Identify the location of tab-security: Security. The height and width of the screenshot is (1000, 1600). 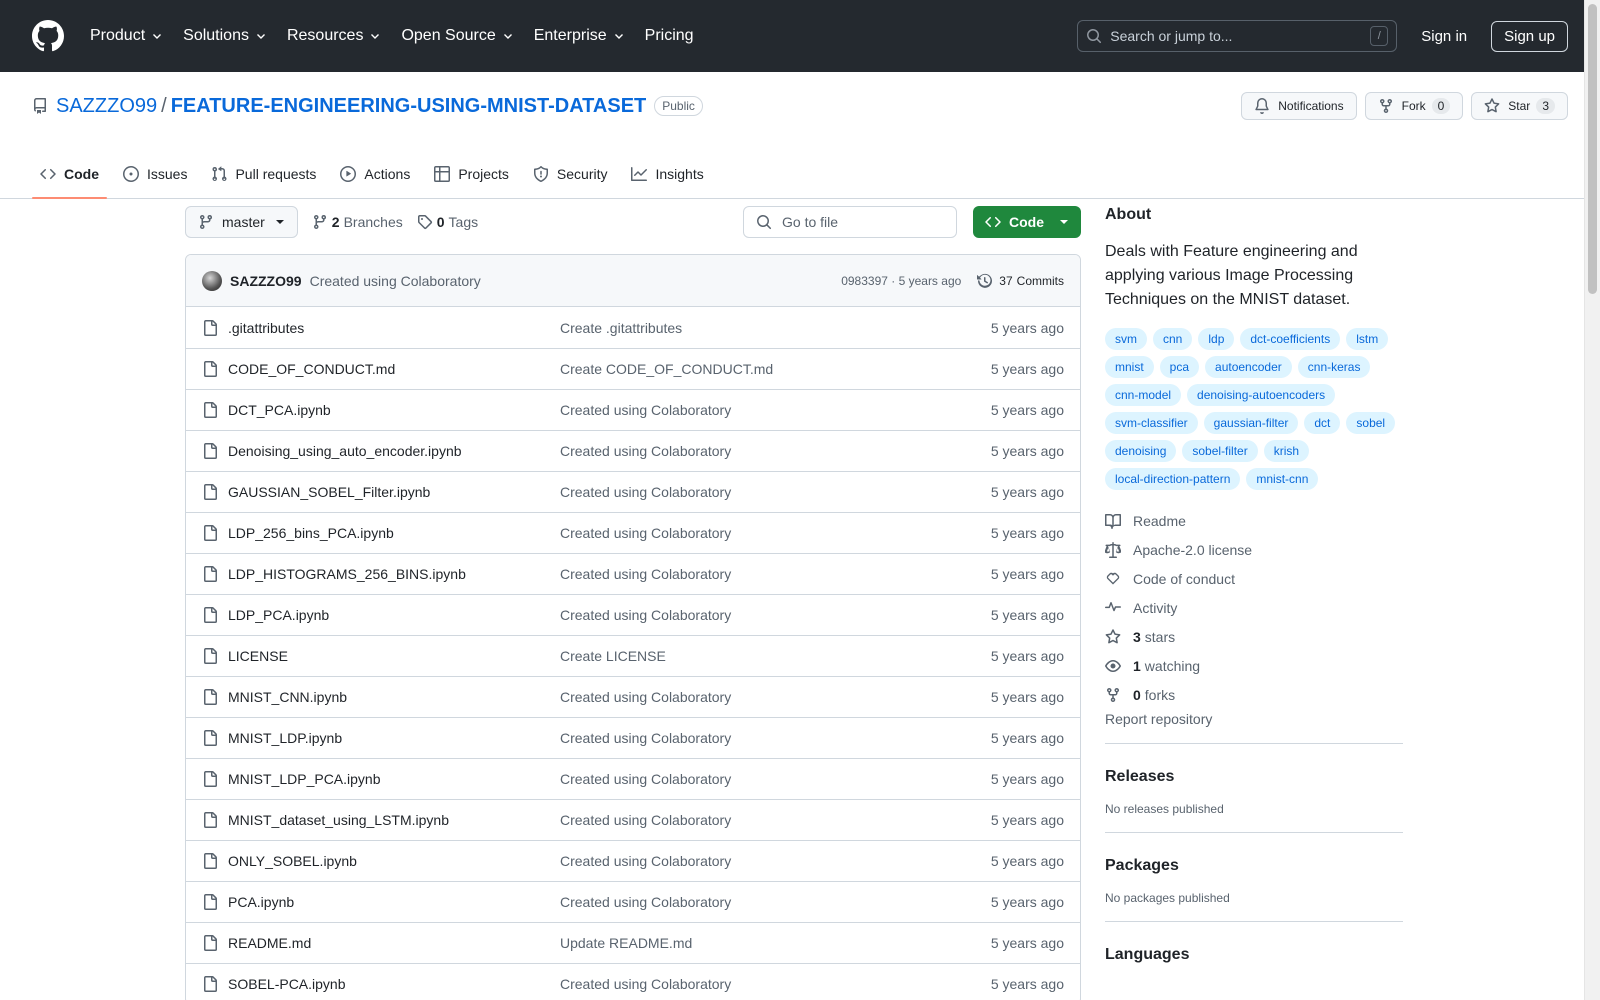
(570, 174).